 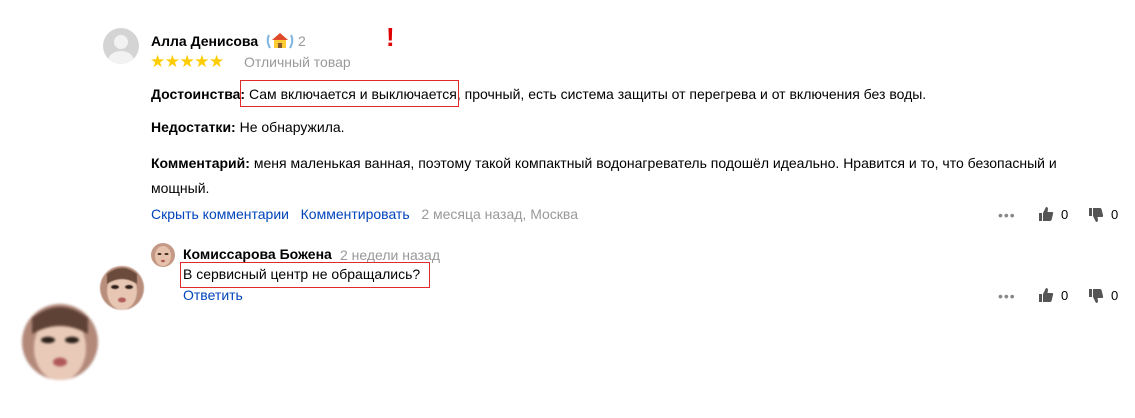 What do you see at coordinates (1046, 295) in the screenshot?
I see `reply-like-icon` at bounding box center [1046, 295].